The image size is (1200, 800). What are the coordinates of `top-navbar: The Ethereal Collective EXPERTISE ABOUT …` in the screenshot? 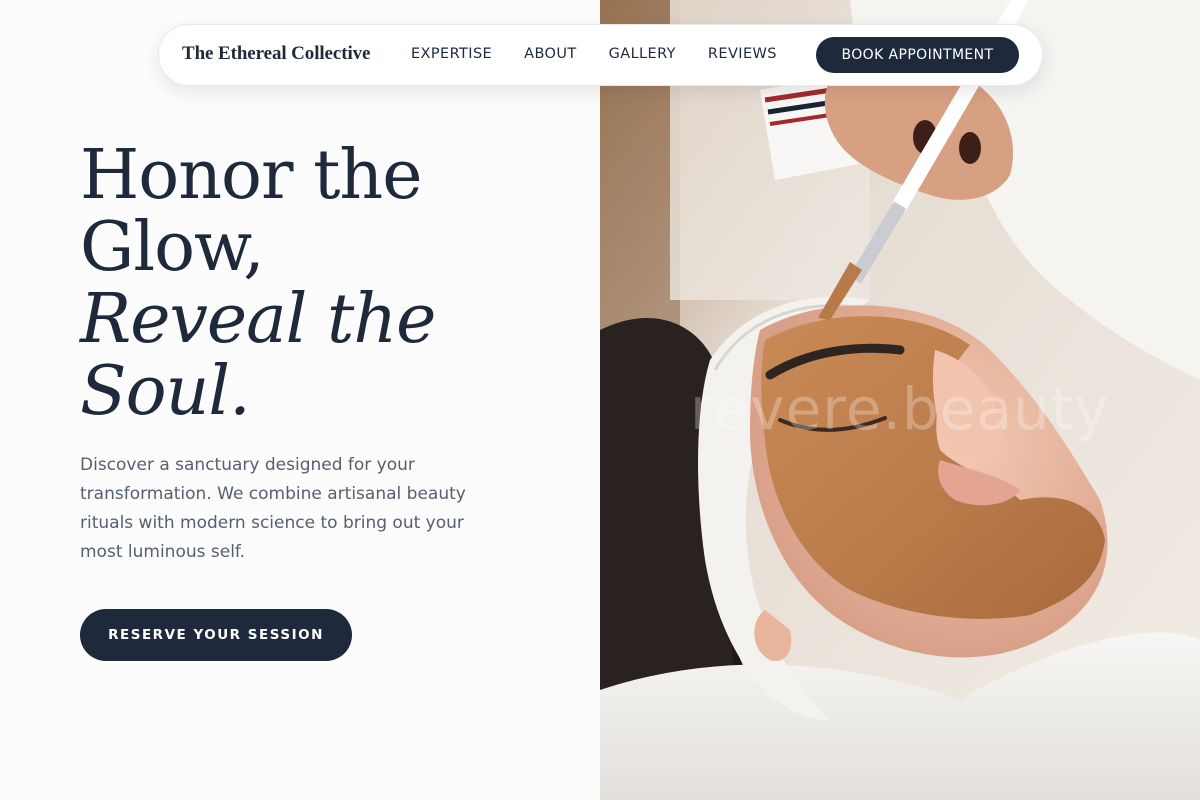 It's located at (600, 55).